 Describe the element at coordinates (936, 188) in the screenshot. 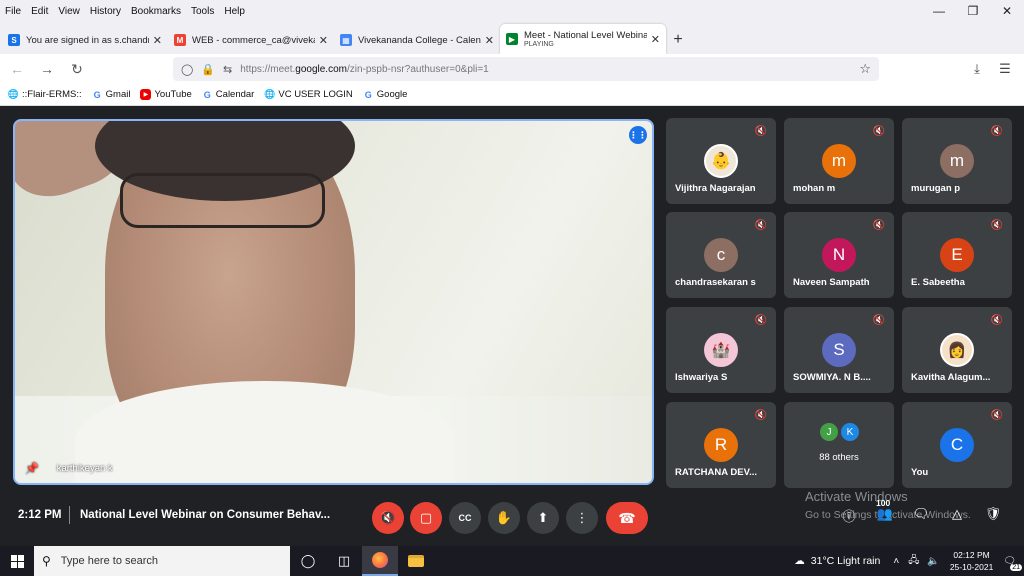

I see `participant-name: murugan p` at that location.